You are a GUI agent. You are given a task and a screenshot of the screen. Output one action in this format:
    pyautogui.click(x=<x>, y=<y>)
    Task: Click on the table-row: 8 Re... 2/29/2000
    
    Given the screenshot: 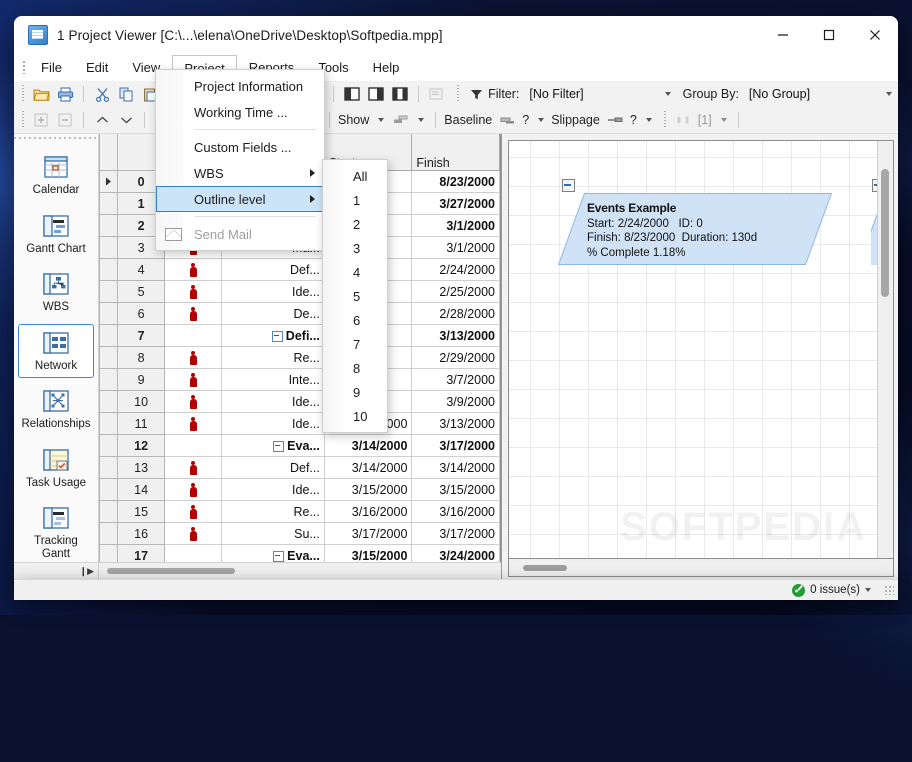 What is the action you would take?
    pyautogui.click(x=299, y=357)
    